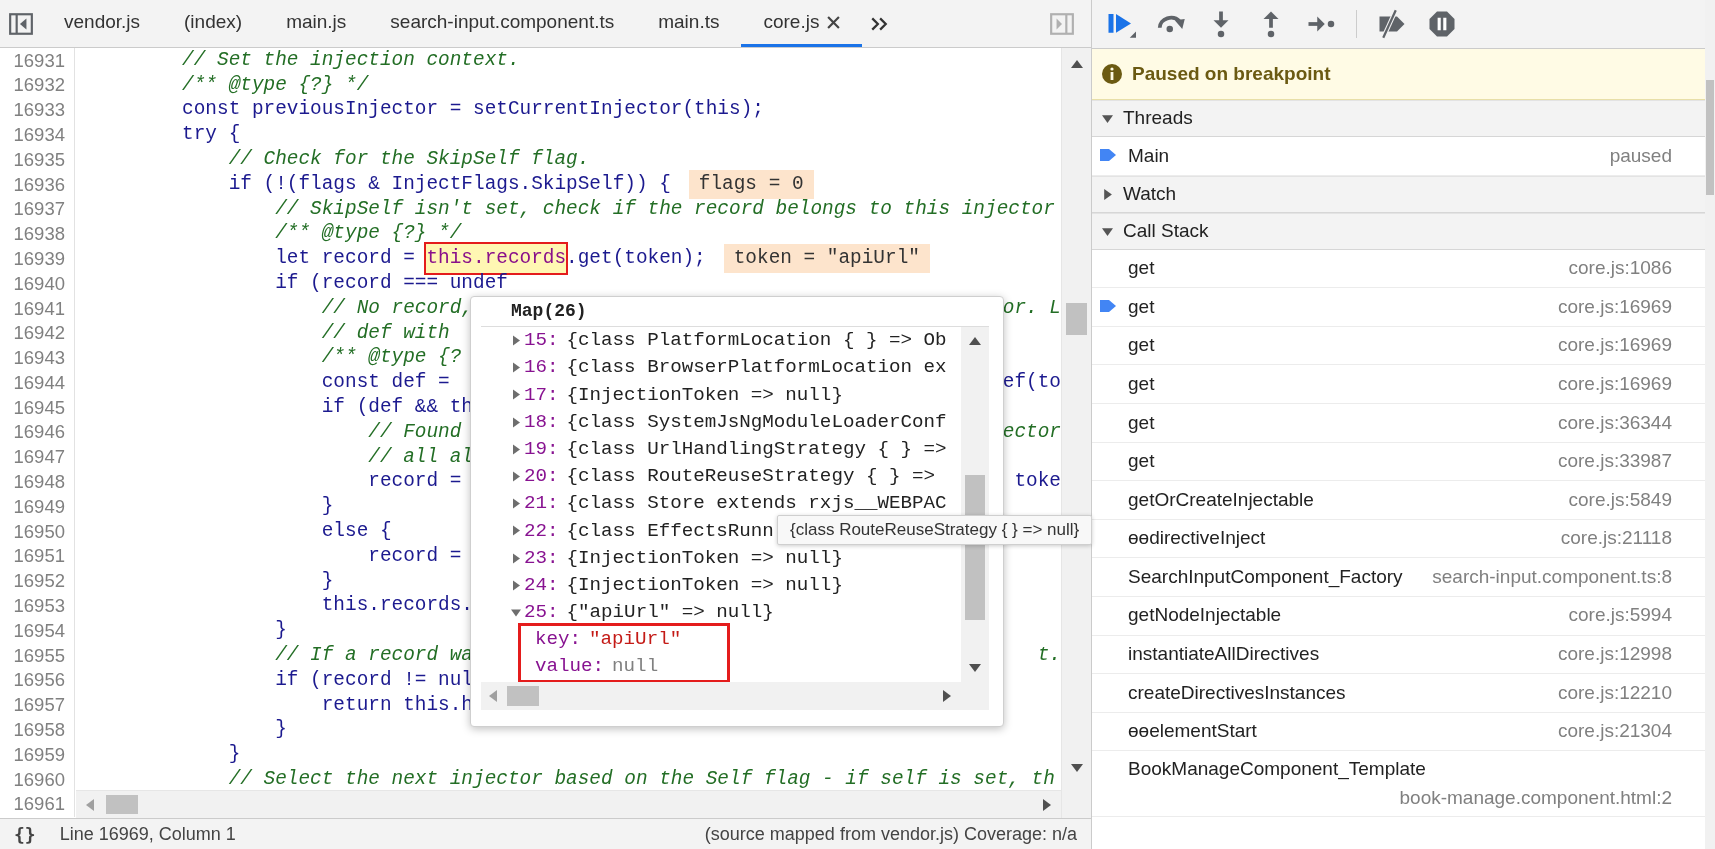  I want to click on code-line: return this.h, so click(396, 705).